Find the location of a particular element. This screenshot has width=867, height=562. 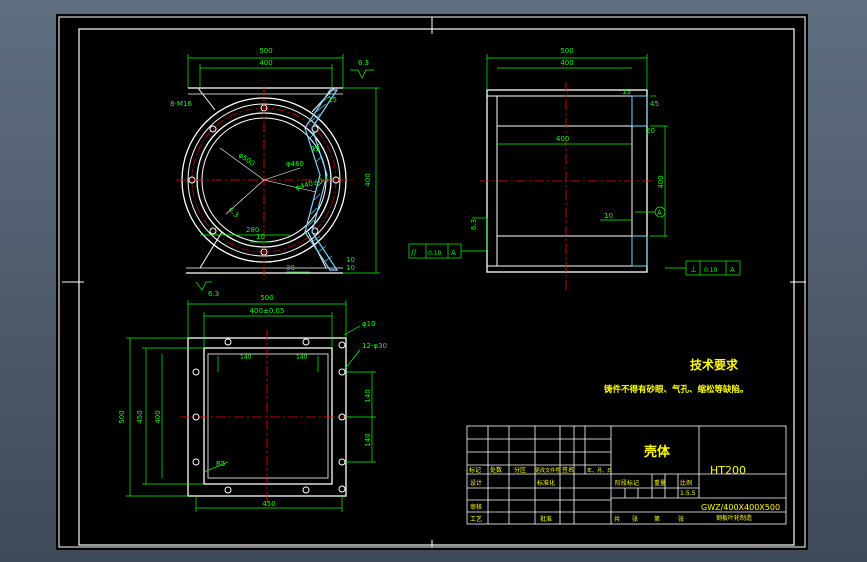

sheets-4: 张 is located at coordinates (681, 519).